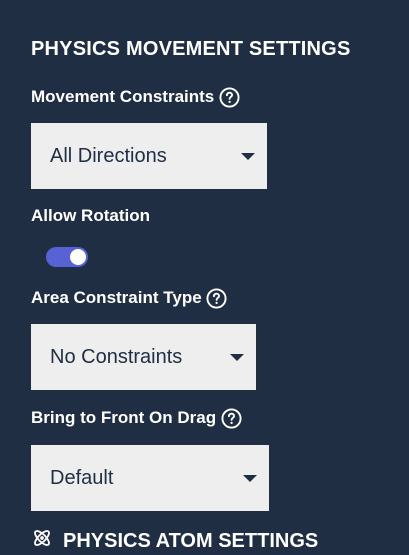 This screenshot has height=555, width=409. I want to click on movement-constraints-label: Movement Constraints, so click(135, 97).